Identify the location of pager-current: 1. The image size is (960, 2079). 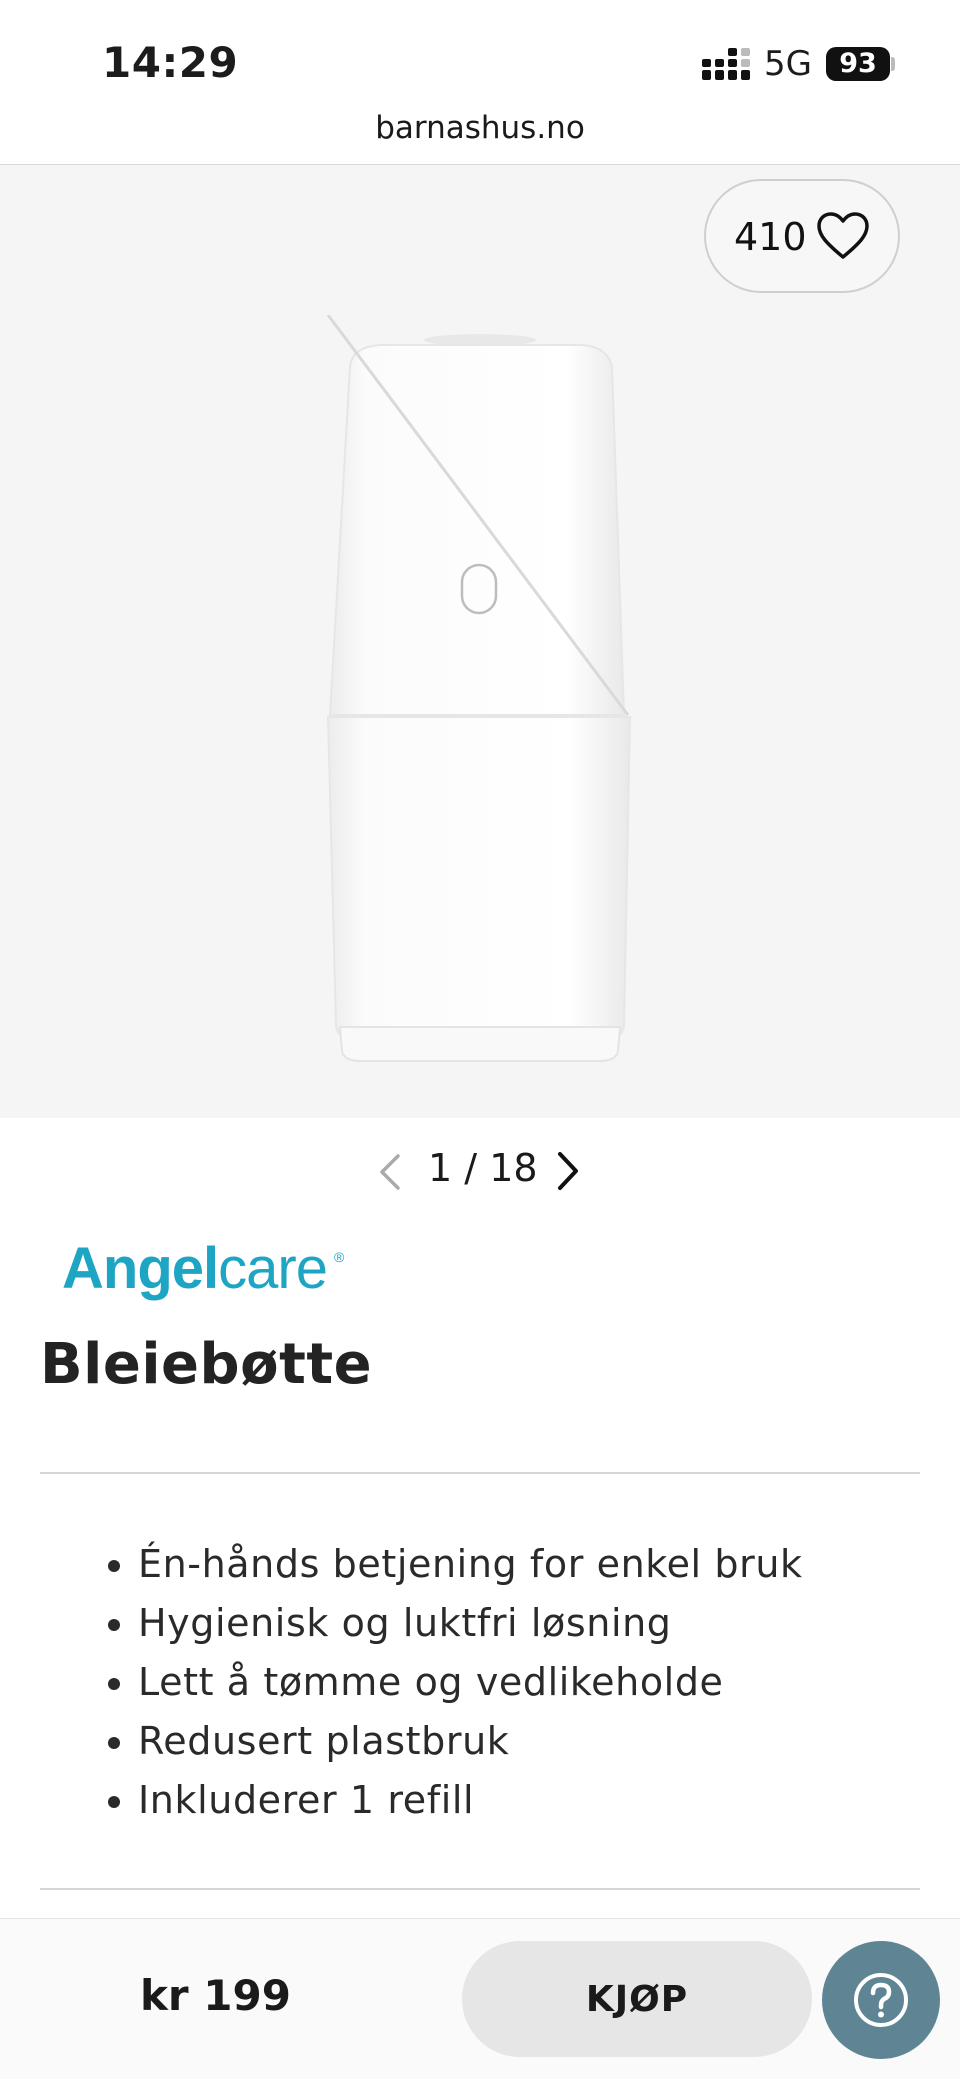
(440, 1168).